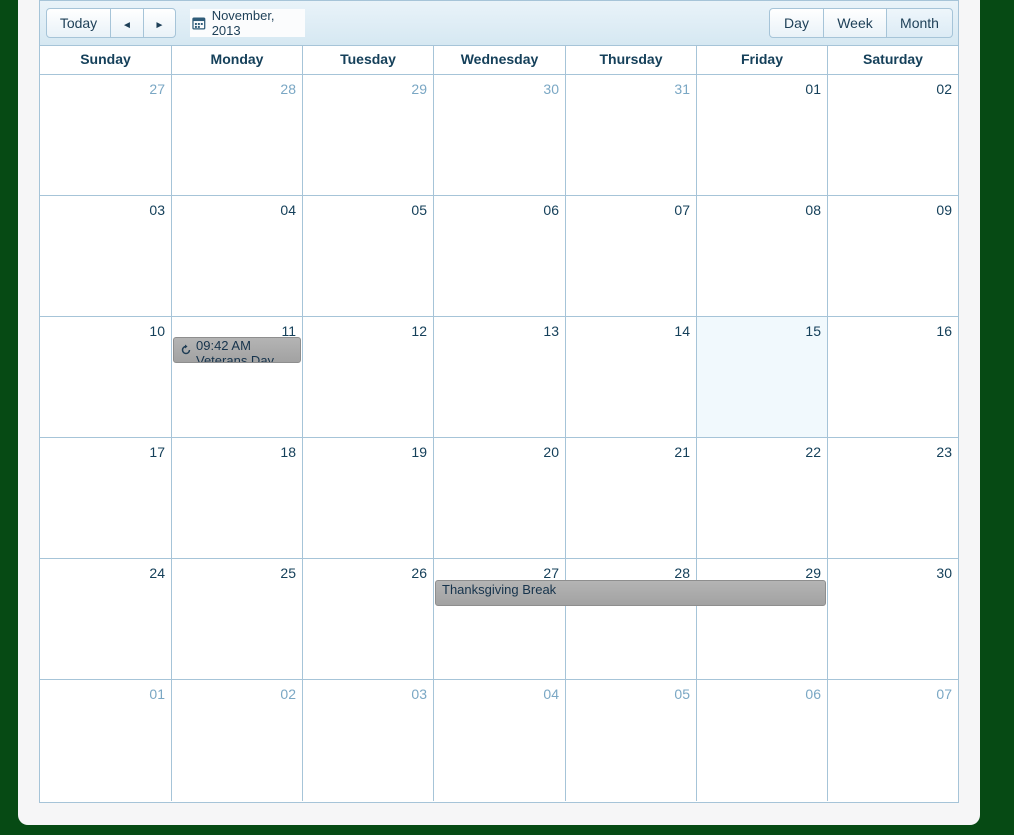 This screenshot has height=835, width=1014. What do you see at coordinates (762, 377) in the screenshot?
I see `day-cell-today: 15` at bounding box center [762, 377].